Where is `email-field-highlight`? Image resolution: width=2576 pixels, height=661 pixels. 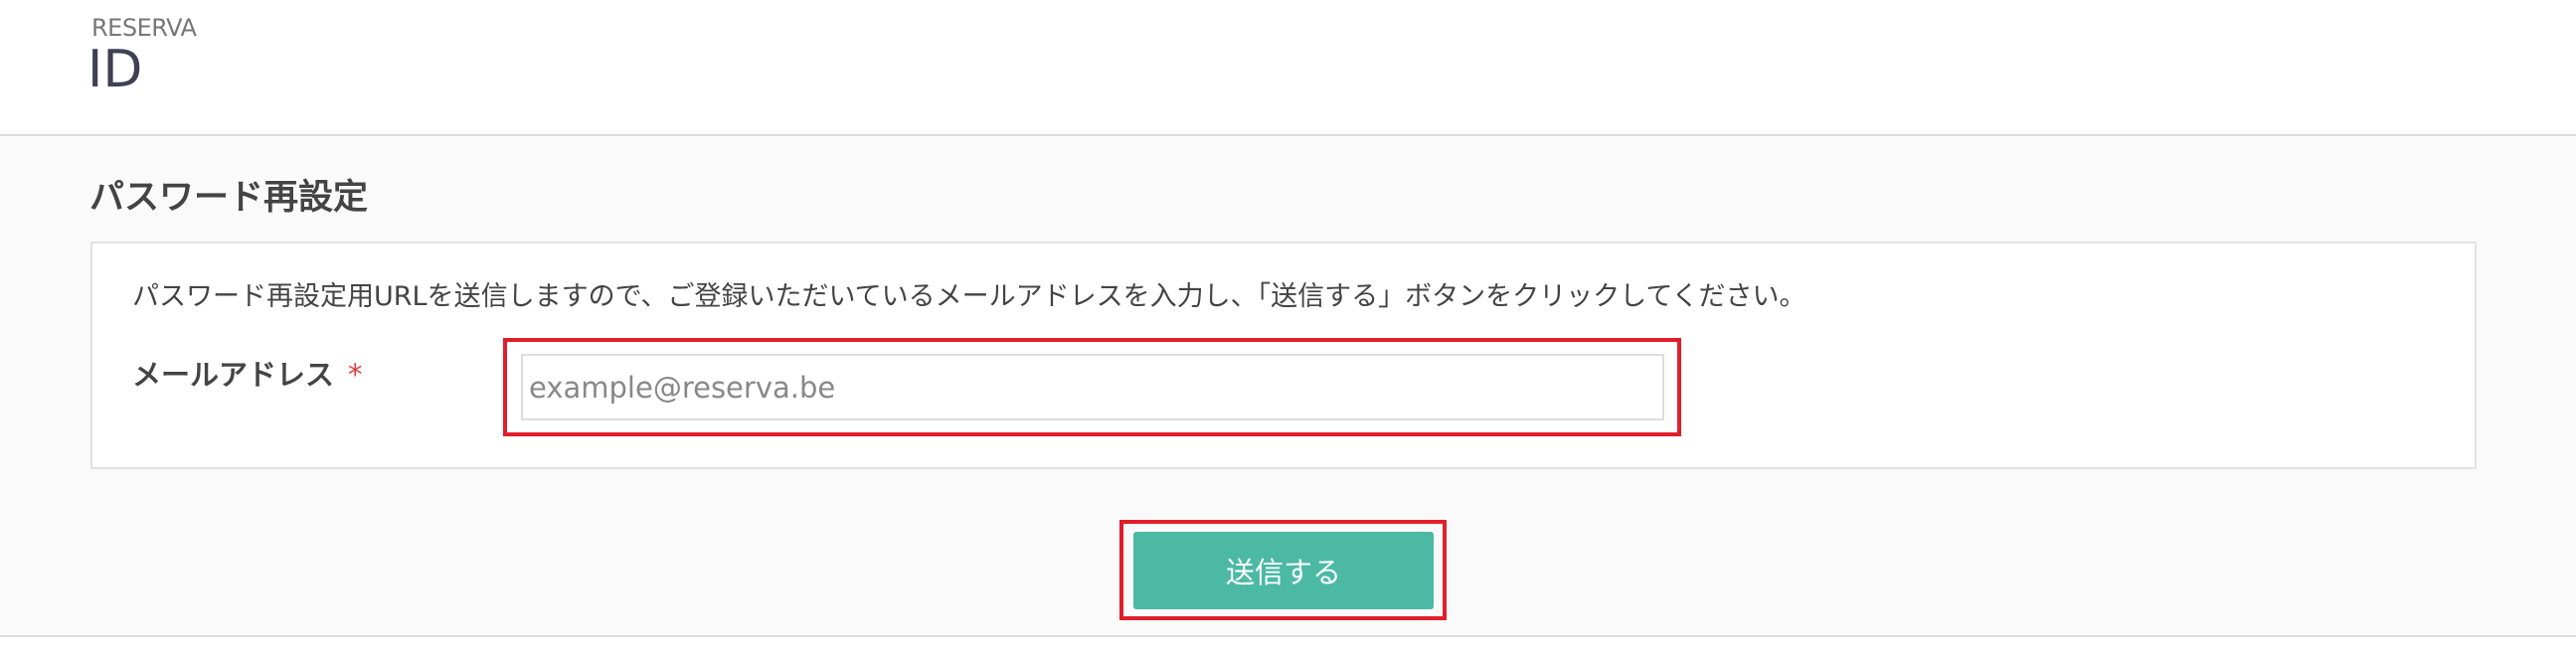
email-field-highlight is located at coordinates (1092, 387).